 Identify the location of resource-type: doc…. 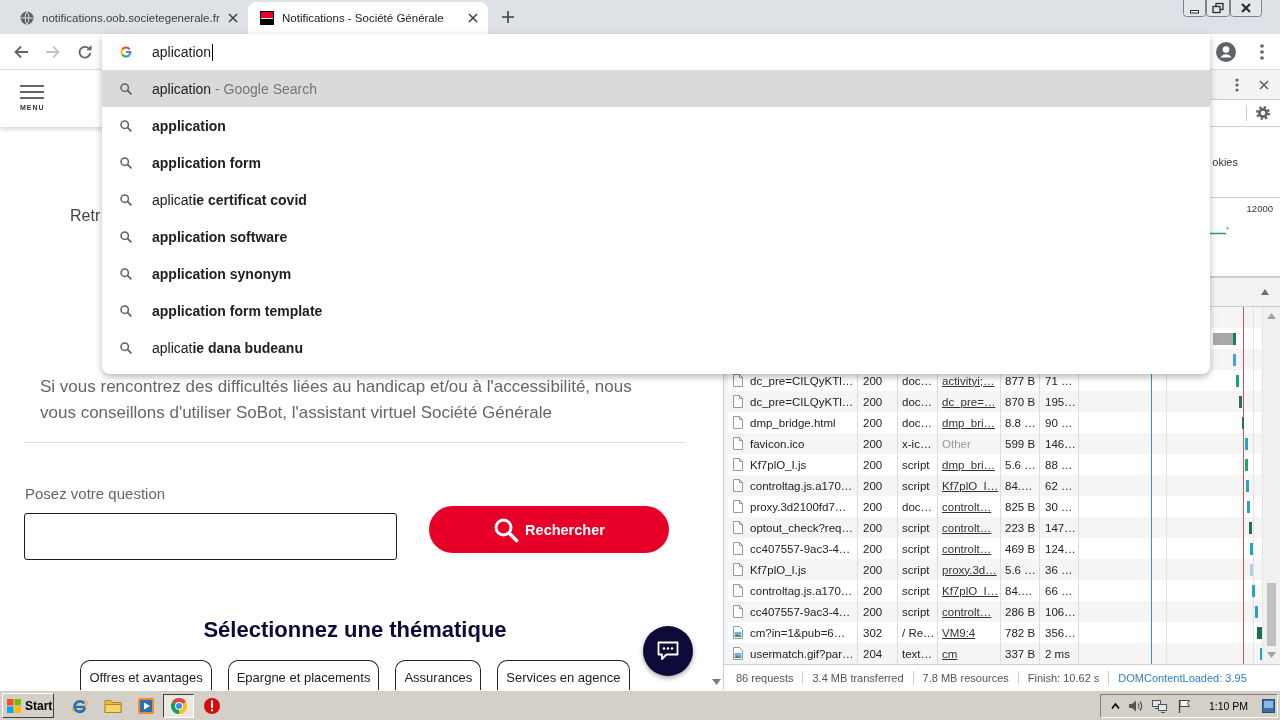
(917, 401).